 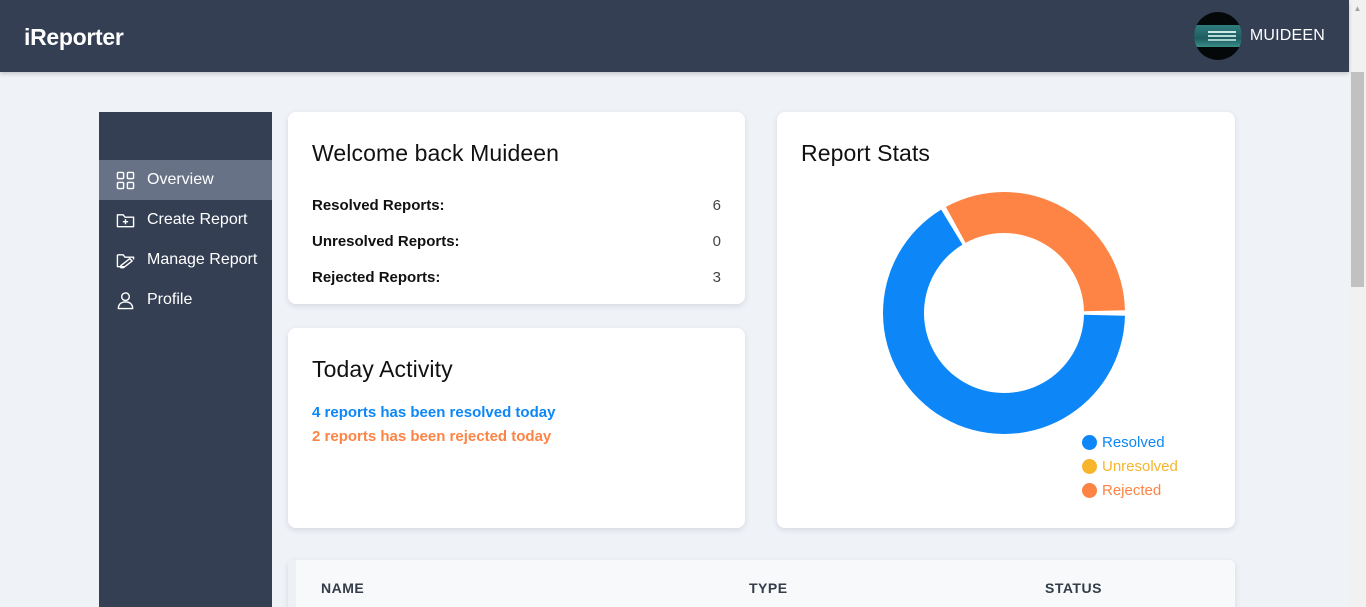 What do you see at coordinates (1140, 466) in the screenshot?
I see `legend-label: Unresolved` at bounding box center [1140, 466].